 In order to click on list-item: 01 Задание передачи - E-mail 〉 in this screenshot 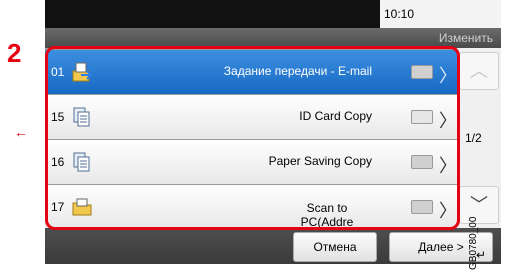, I will do `click(251, 72)`.